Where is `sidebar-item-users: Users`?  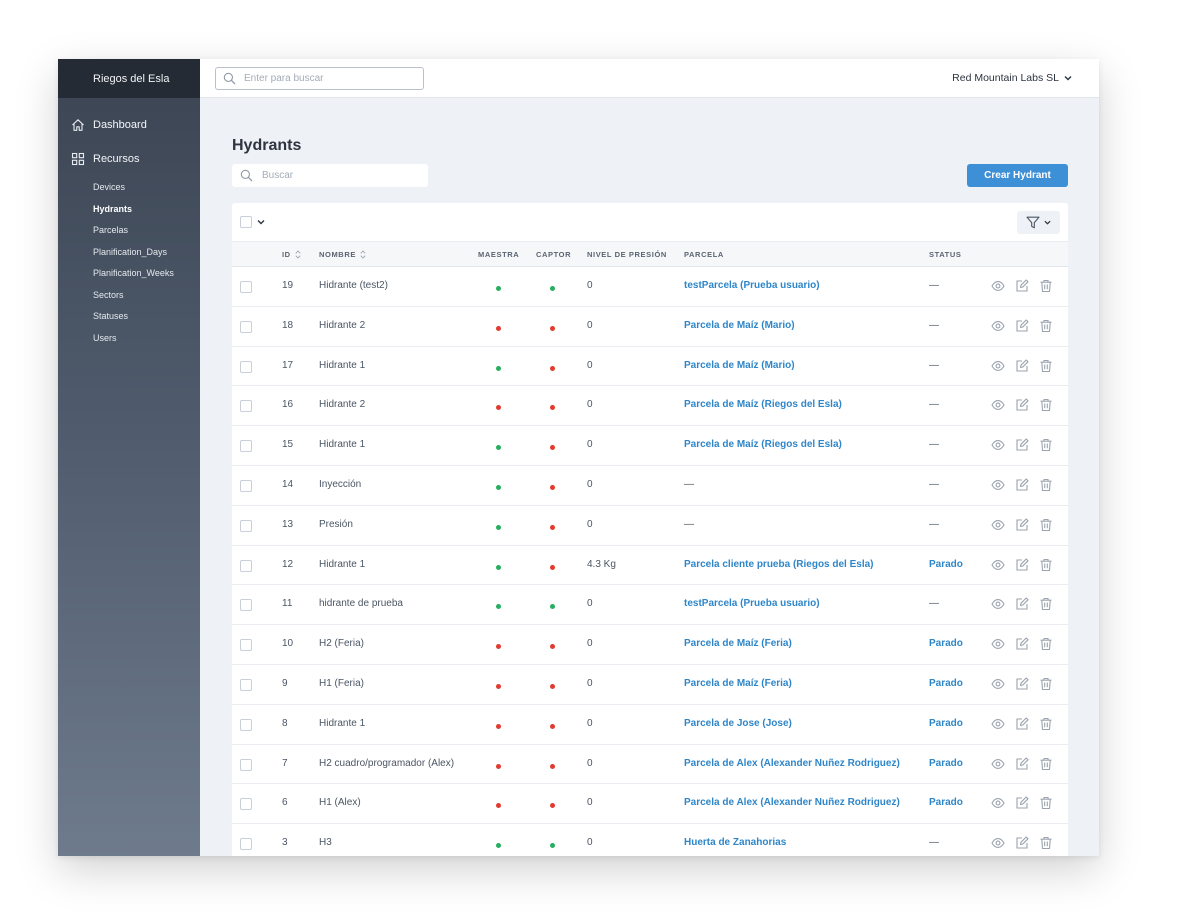 sidebar-item-users: Users is located at coordinates (133, 343).